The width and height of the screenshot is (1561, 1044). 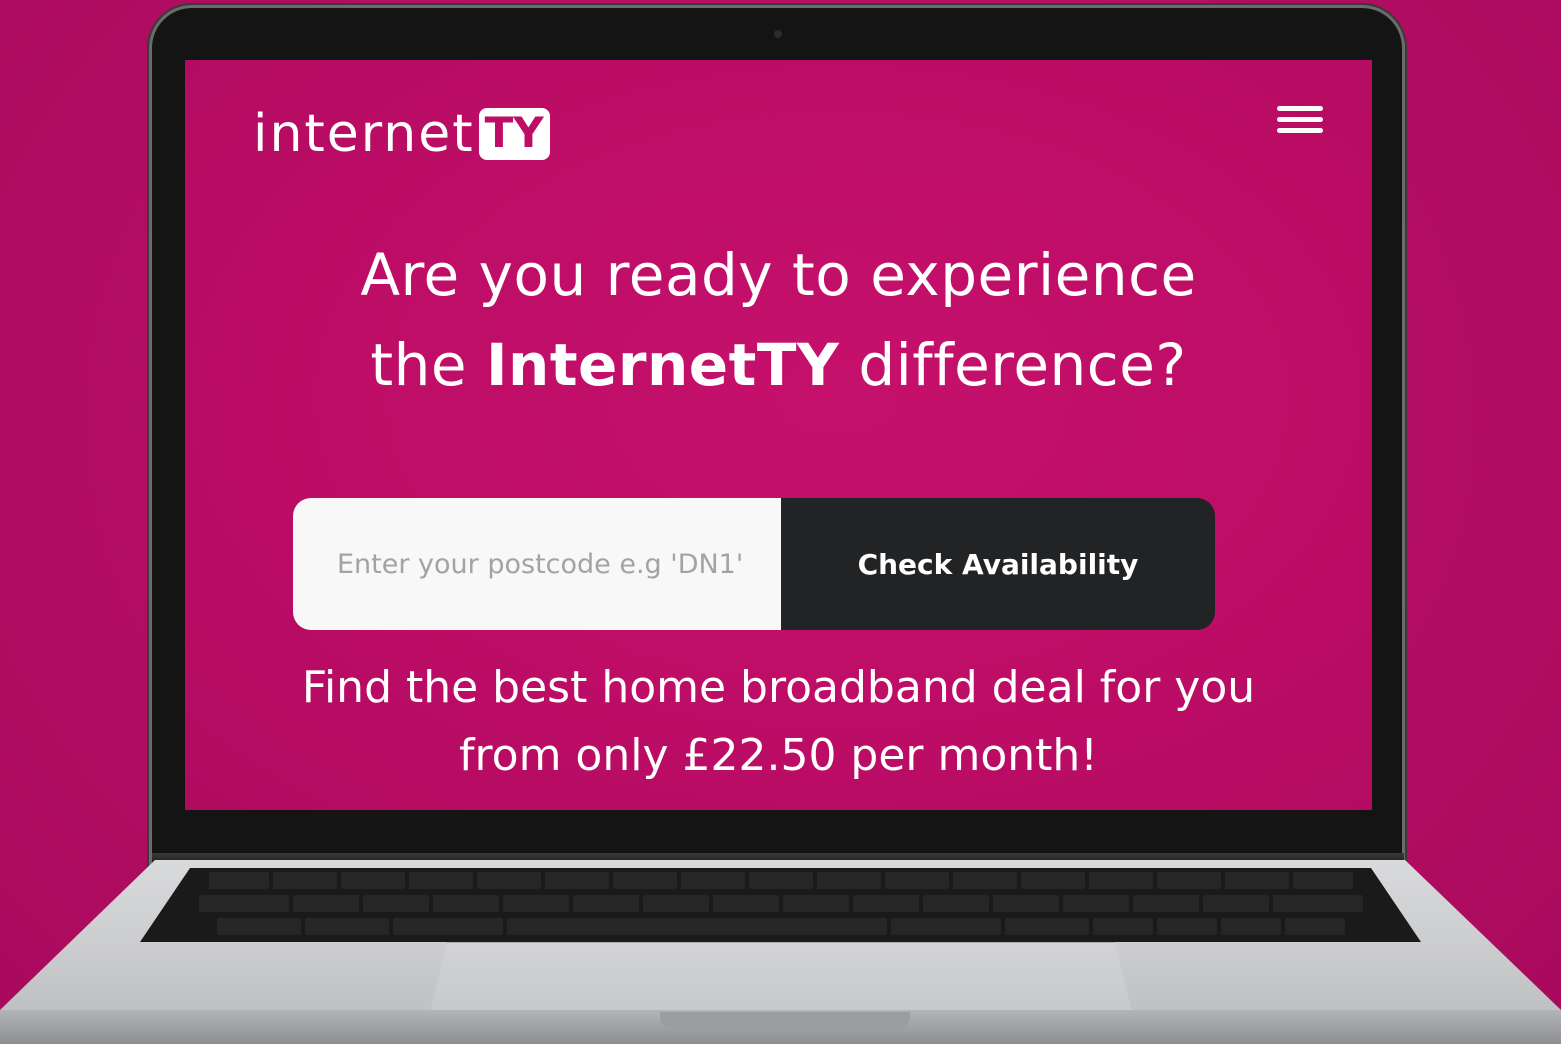 I want to click on menu-bar-middle, so click(x=1300, y=119).